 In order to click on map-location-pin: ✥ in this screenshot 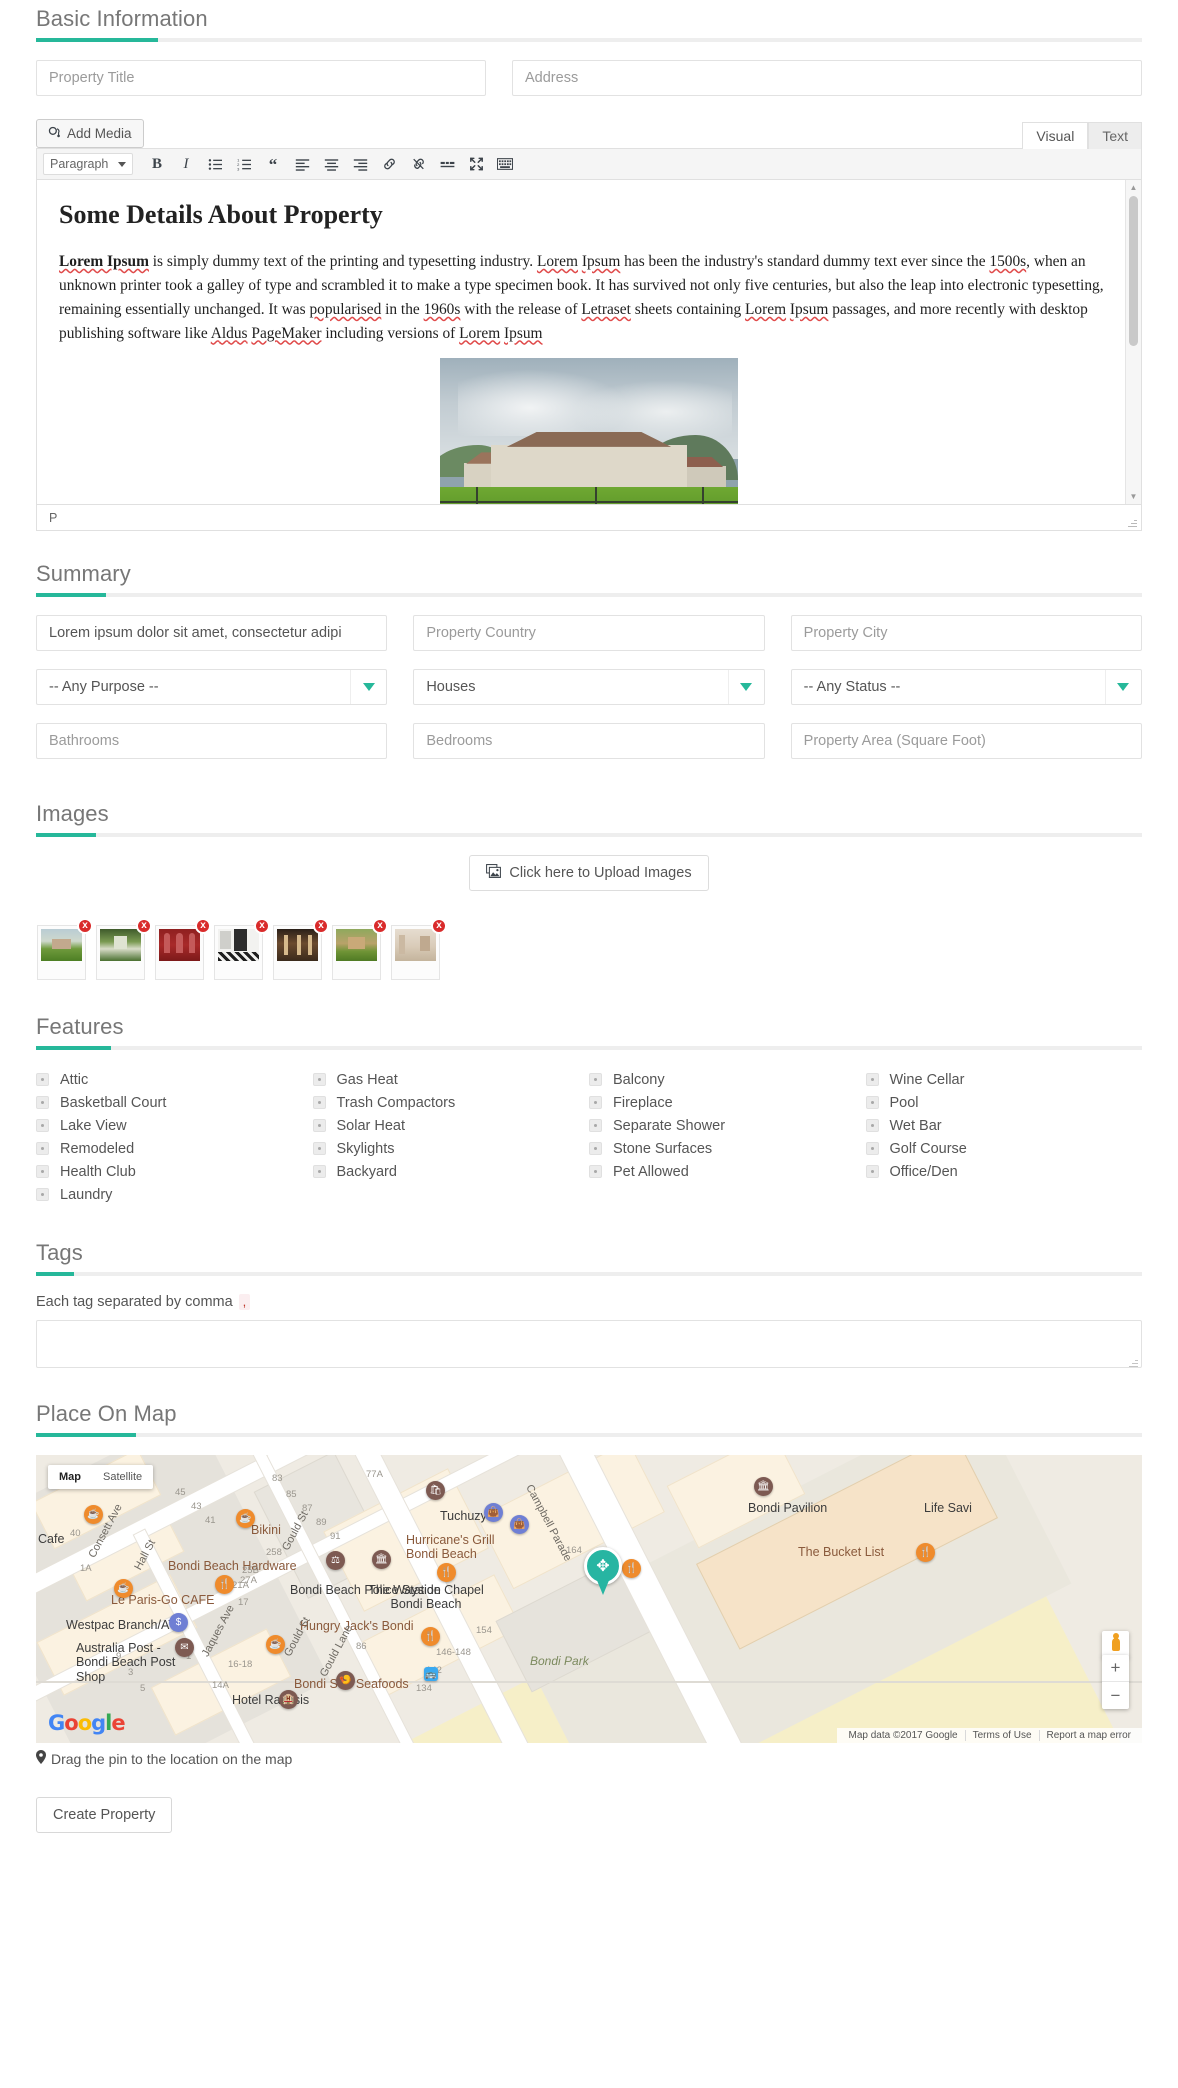, I will do `click(603, 1571)`.